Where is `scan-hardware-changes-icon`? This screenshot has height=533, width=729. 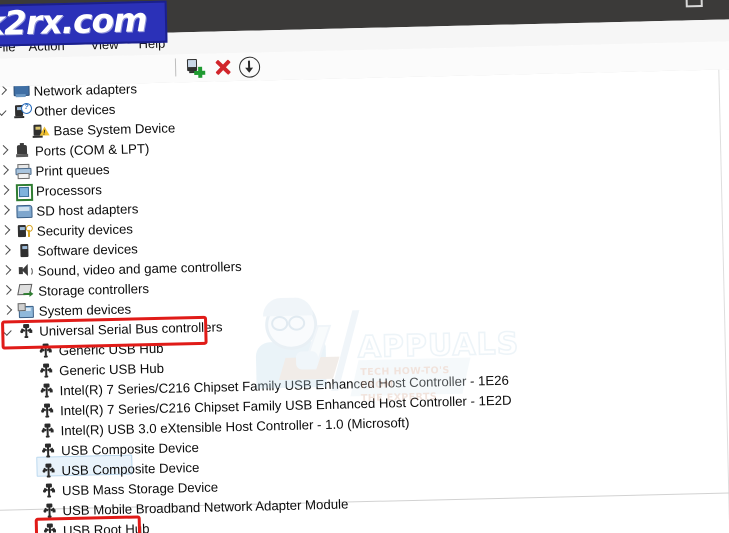 scan-hardware-changes-icon is located at coordinates (195, 68).